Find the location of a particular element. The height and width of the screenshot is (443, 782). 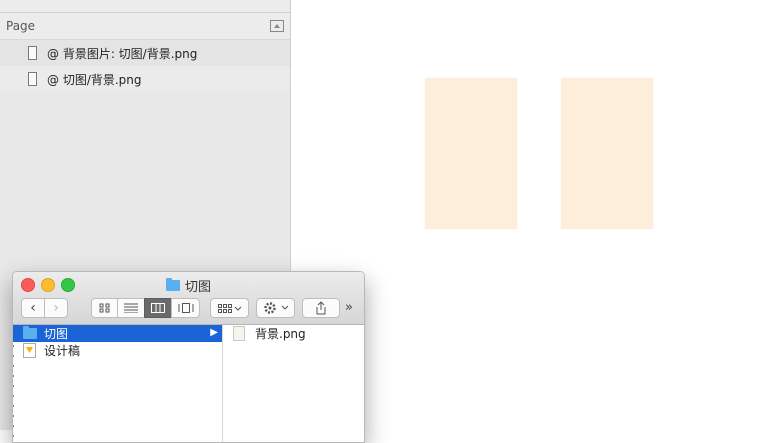

cover-flow-button is located at coordinates (185, 308).